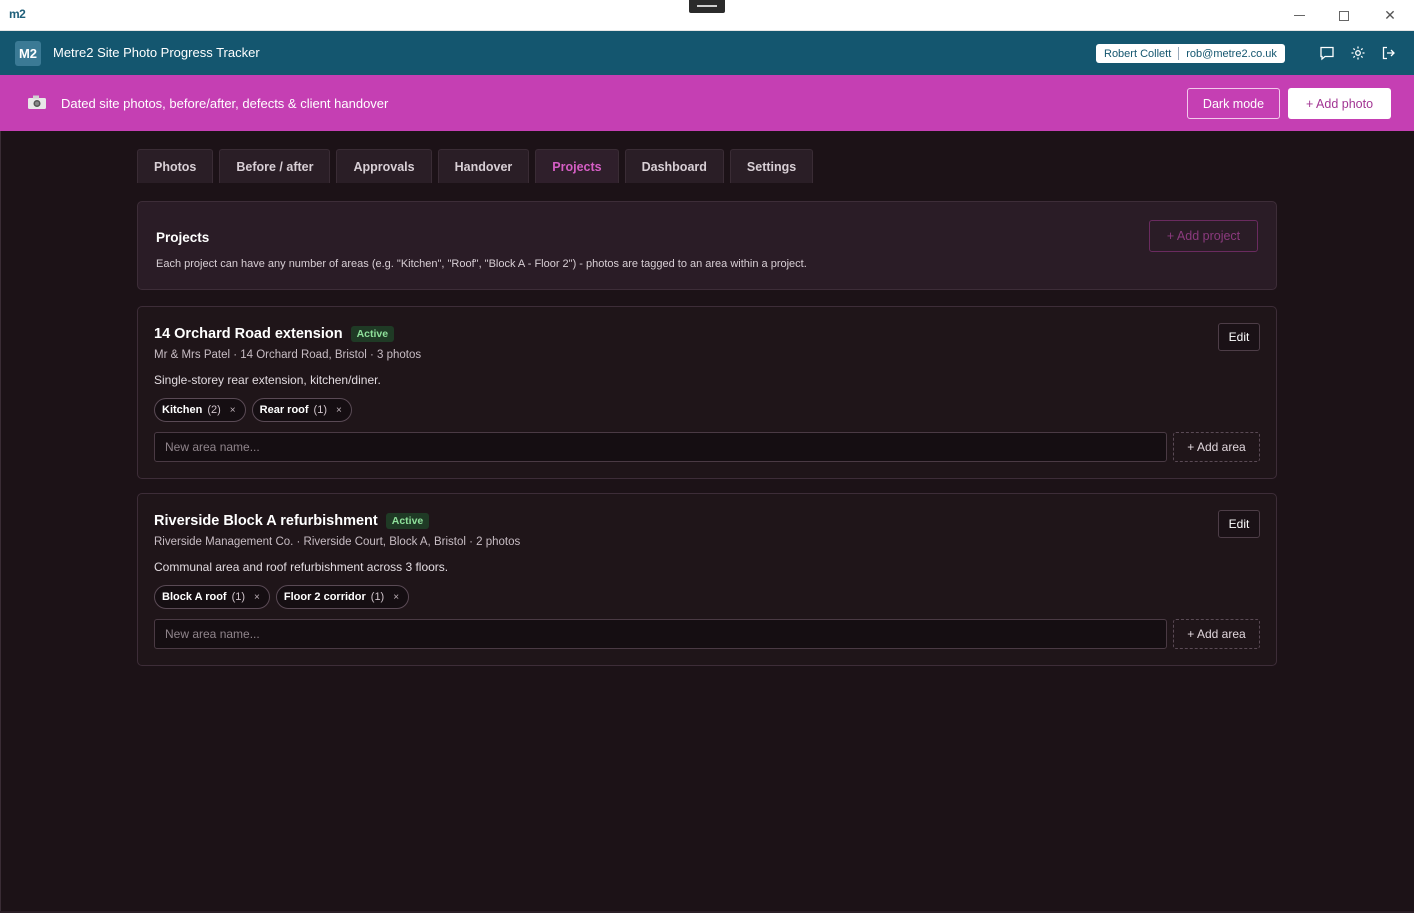 This screenshot has width=1414, height=913. Describe the element at coordinates (577, 166) in the screenshot. I see `tab-projects: Projects` at that location.